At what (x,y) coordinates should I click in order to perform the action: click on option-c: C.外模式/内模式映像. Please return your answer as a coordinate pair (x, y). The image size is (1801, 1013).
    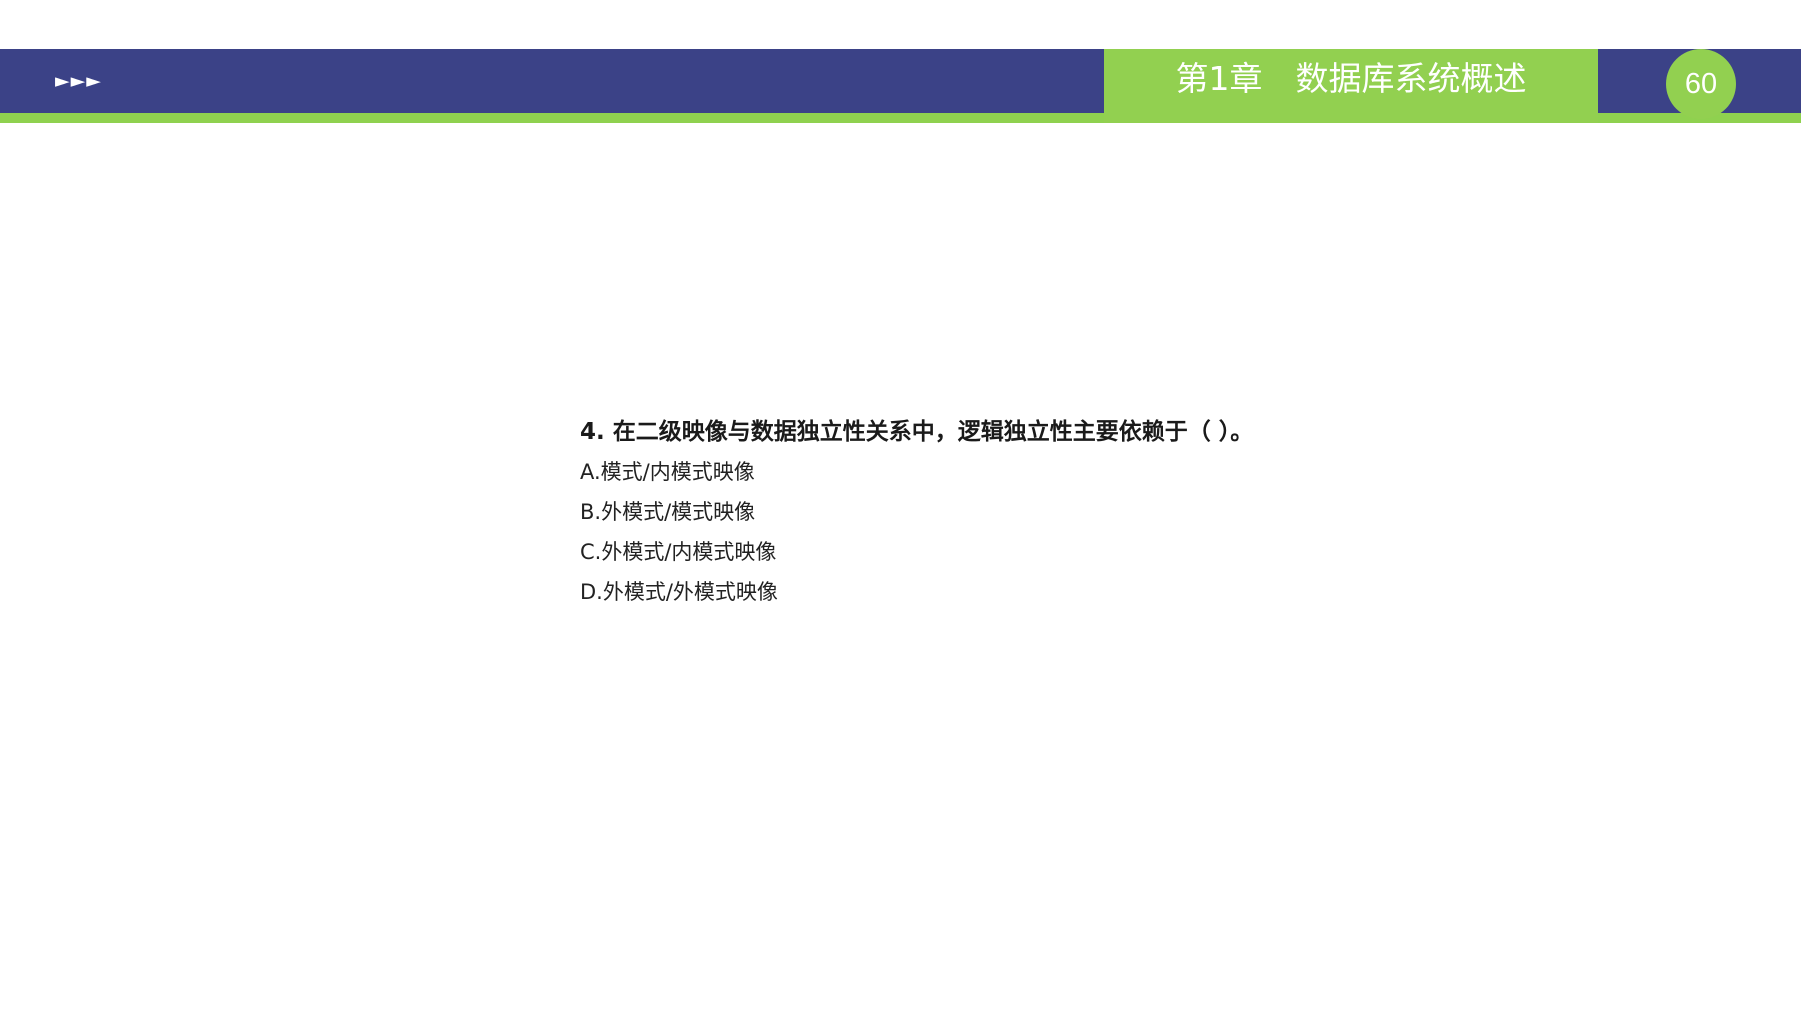
    Looking at the image, I should click on (678, 552).